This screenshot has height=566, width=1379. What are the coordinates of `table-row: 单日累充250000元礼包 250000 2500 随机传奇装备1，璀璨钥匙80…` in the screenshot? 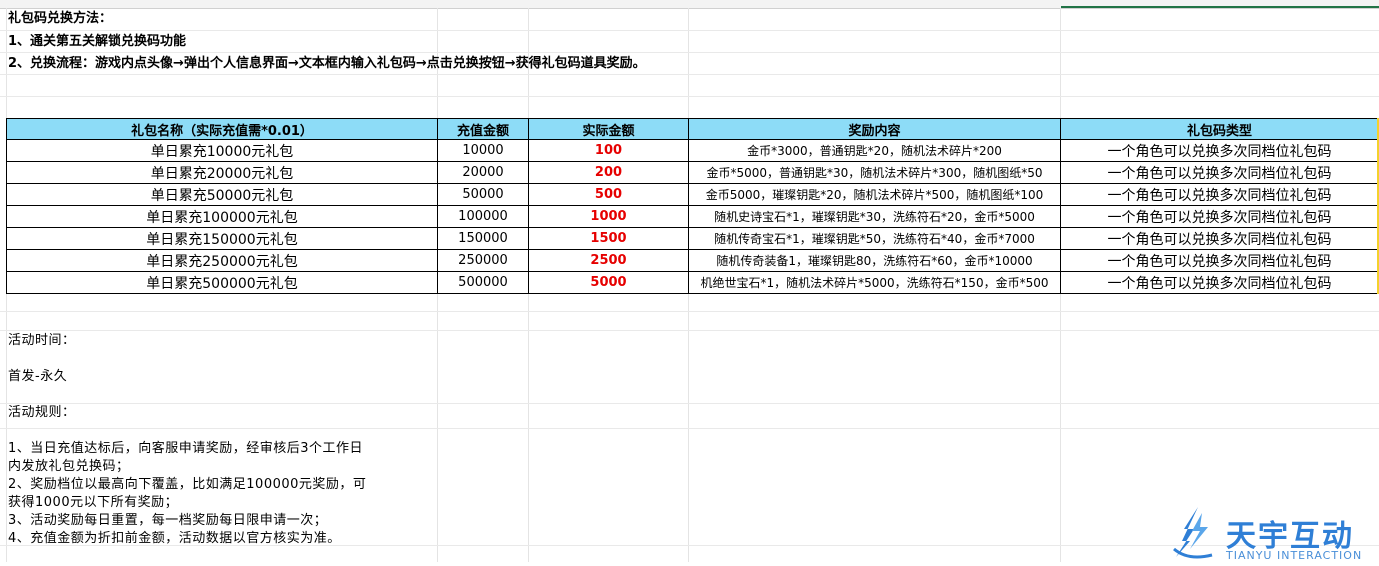 It's located at (692, 260).